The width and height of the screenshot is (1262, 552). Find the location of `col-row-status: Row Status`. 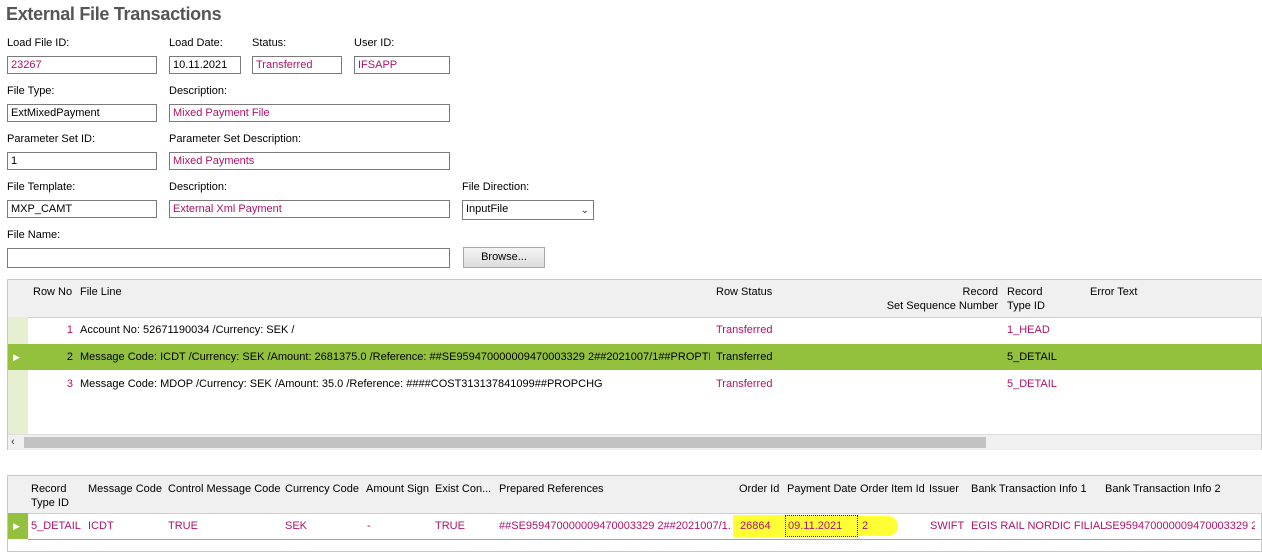

col-row-status: Row Status is located at coordinates (744, 292).